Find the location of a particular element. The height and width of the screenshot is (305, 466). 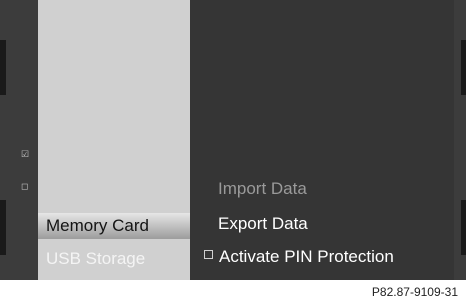

menu-item-label: Import Data is located at coordinates (262, 188).